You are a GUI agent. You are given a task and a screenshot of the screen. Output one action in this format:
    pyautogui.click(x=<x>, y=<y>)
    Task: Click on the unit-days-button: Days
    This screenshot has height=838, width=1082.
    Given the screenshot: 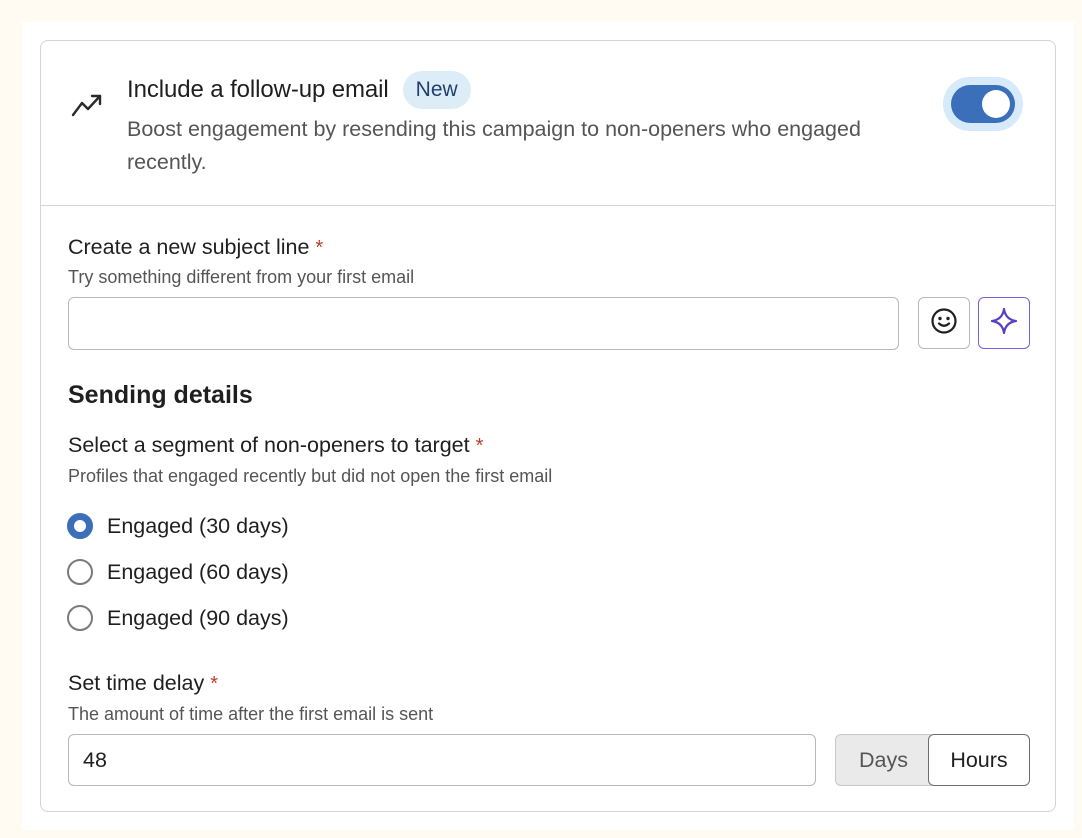 What is the action you would take?
    pyautogui.click(x=883, y=760)
    